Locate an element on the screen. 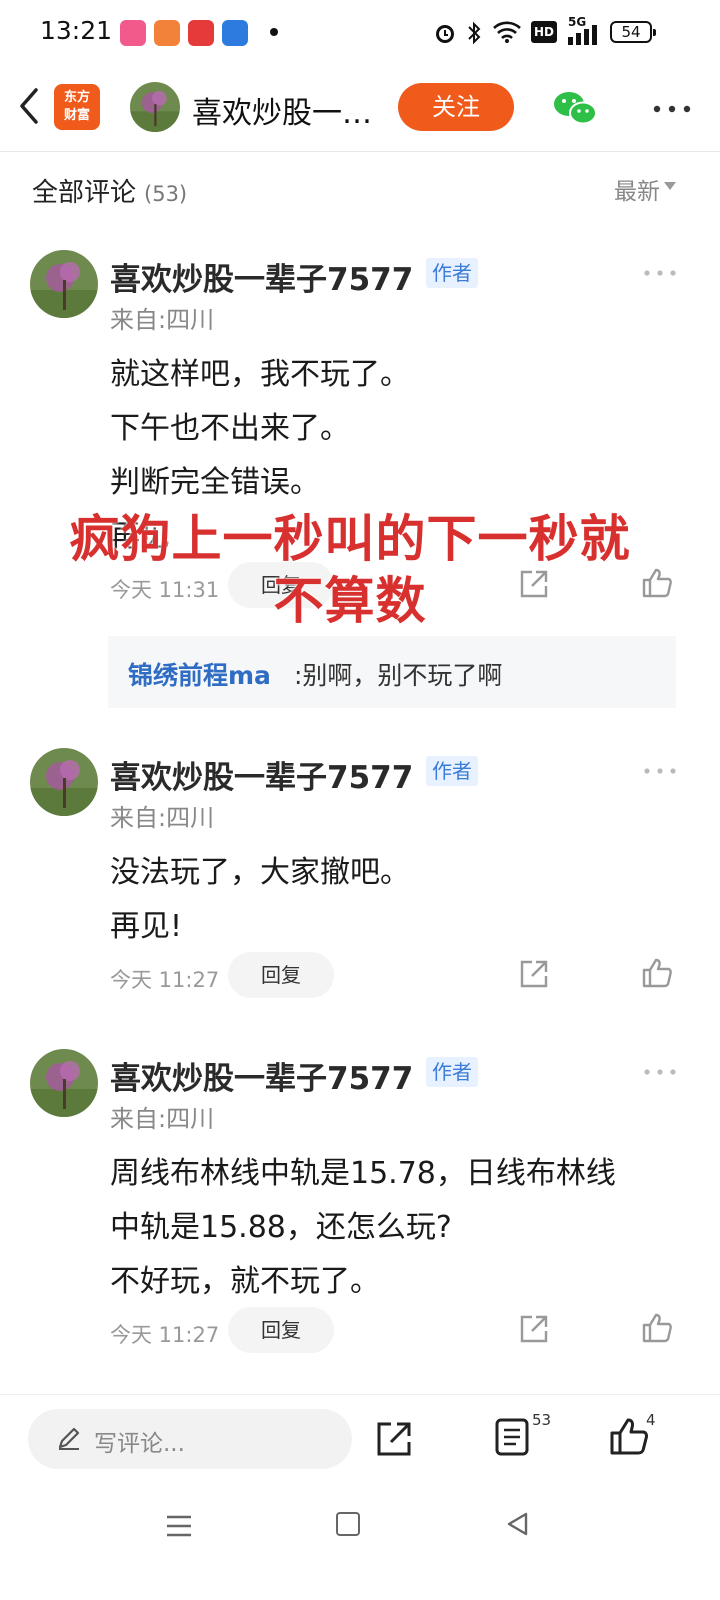 The image size is (720, 1600). all-comments-title: 全部评论 (53) is located at coordinates (109, 190).